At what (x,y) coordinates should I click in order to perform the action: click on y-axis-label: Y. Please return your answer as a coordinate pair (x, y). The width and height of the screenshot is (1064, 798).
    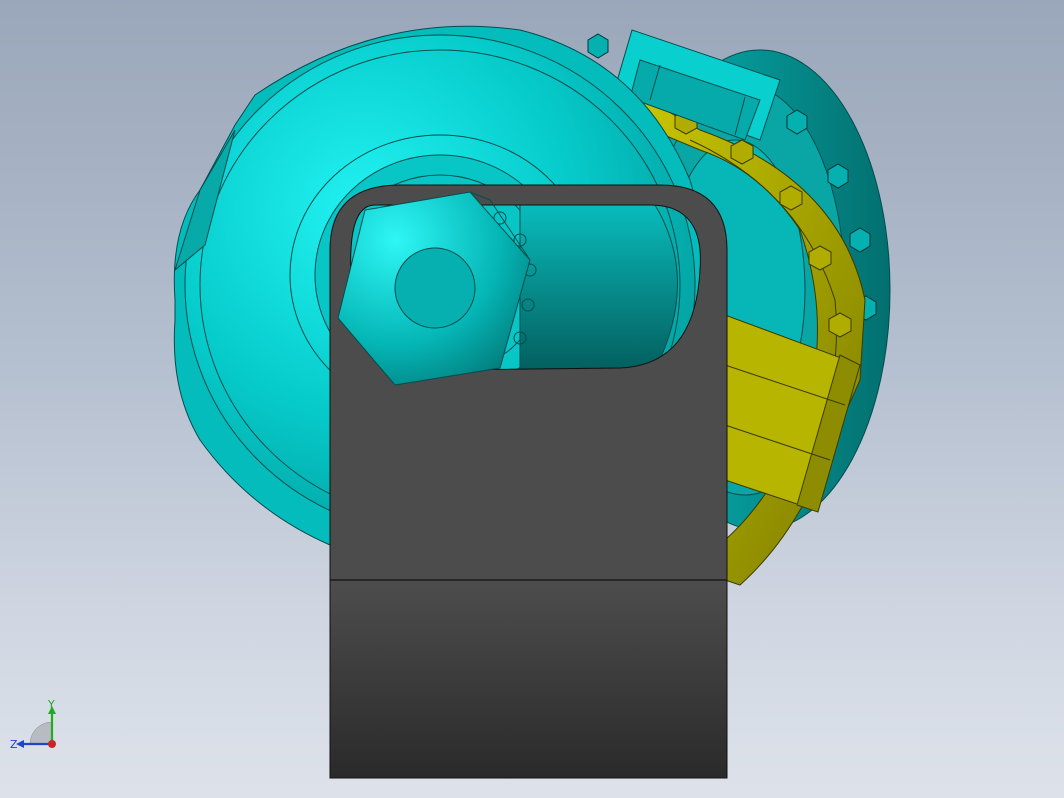
    Looking at the image, I should click on (51, 705).